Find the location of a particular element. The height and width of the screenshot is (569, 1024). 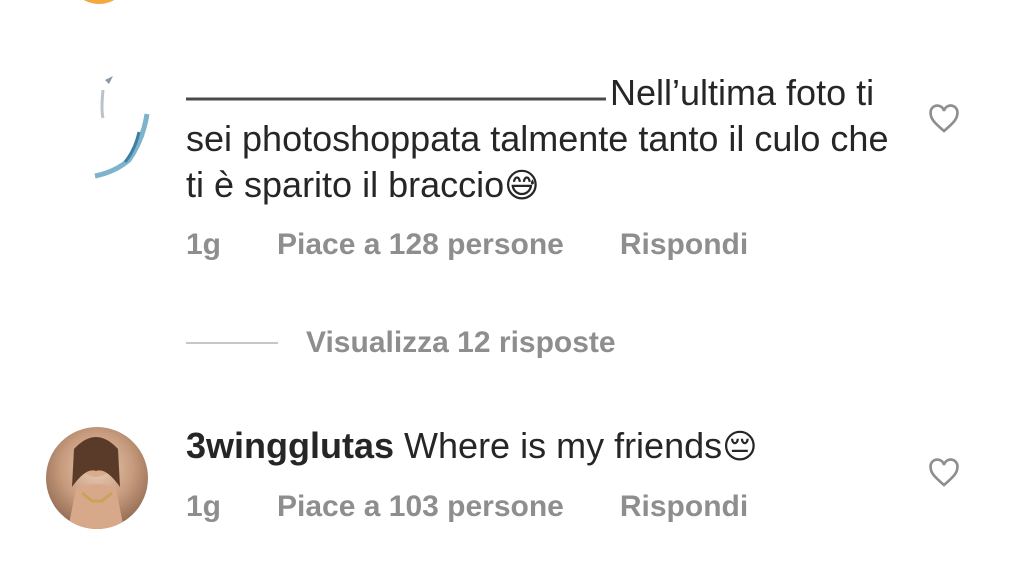

comment-text: 3wingglutas Where is my friends😔 is located at coordinates (541, 446).